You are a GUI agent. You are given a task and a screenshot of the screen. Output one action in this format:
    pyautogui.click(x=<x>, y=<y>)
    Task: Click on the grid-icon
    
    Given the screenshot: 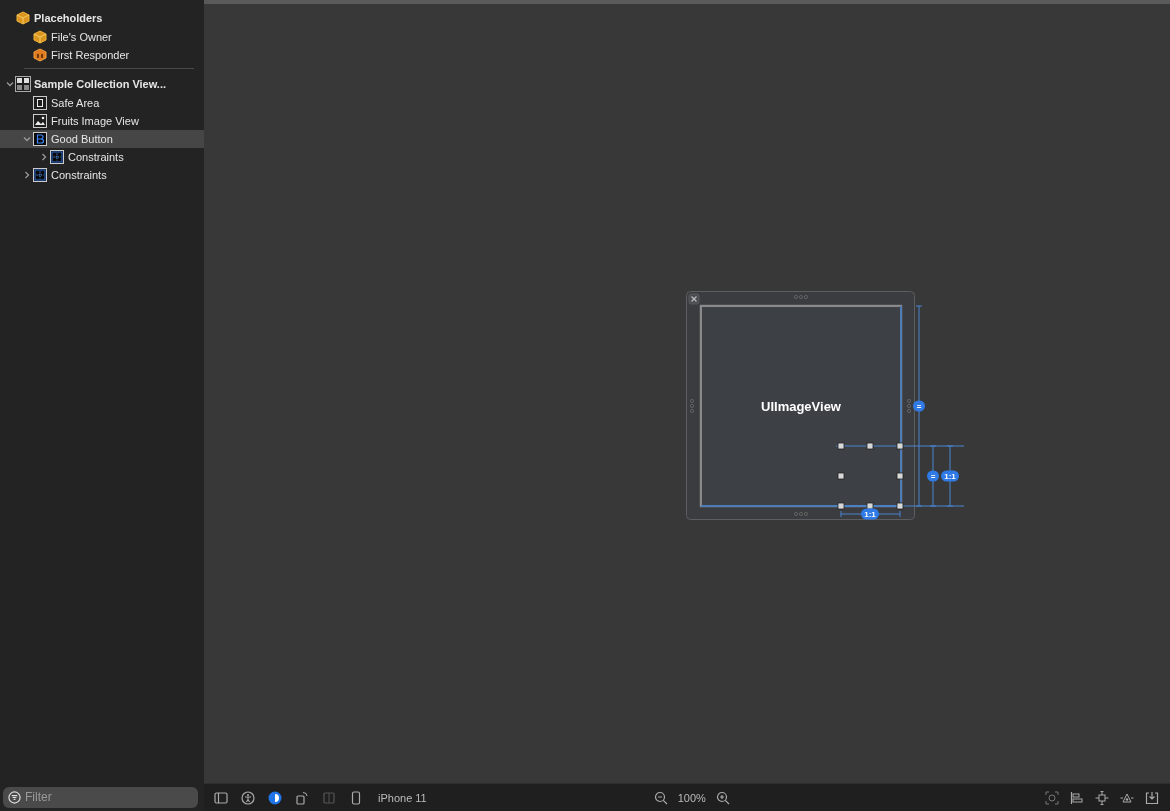 What is the action you would take?
    pyautogui.click(x=23, y=84)
    